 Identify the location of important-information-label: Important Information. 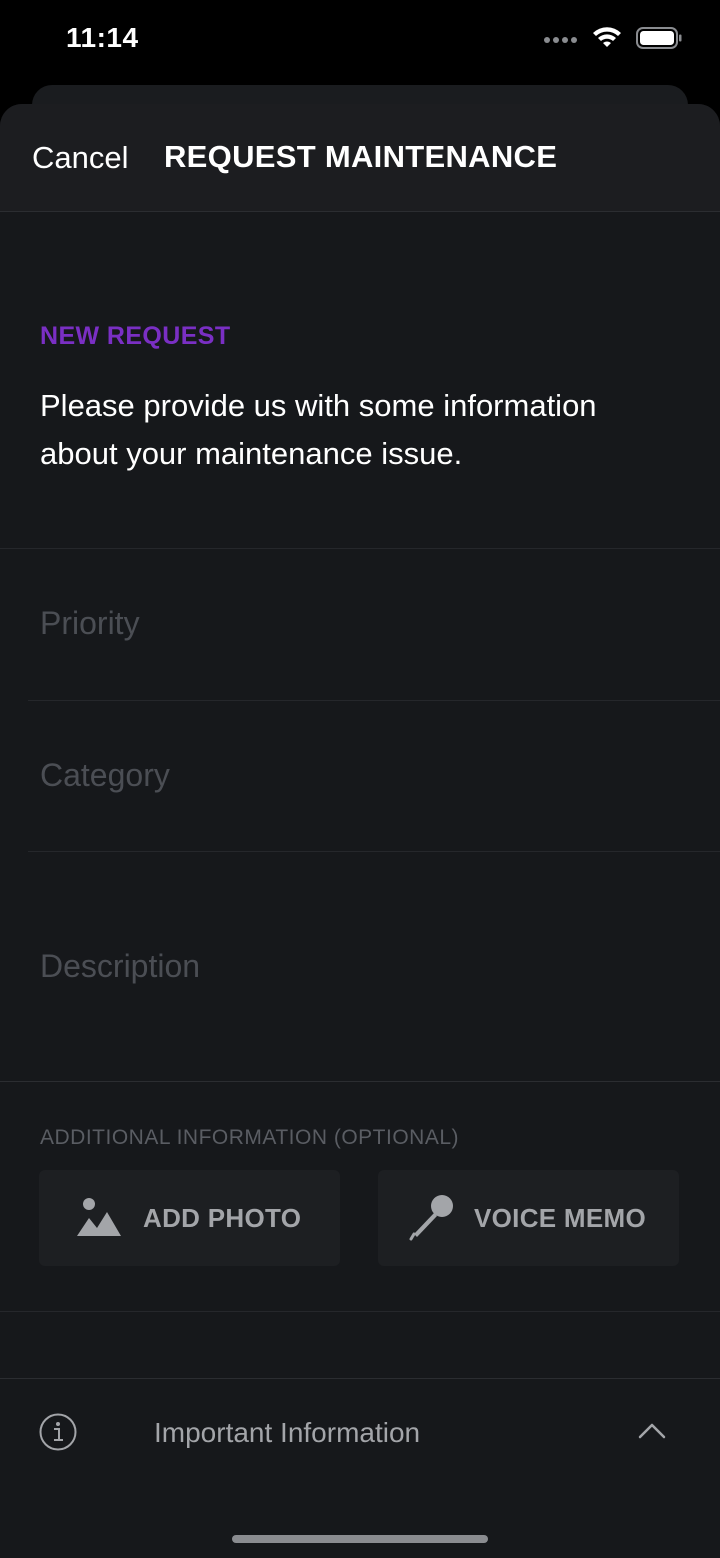
(287, 1432).